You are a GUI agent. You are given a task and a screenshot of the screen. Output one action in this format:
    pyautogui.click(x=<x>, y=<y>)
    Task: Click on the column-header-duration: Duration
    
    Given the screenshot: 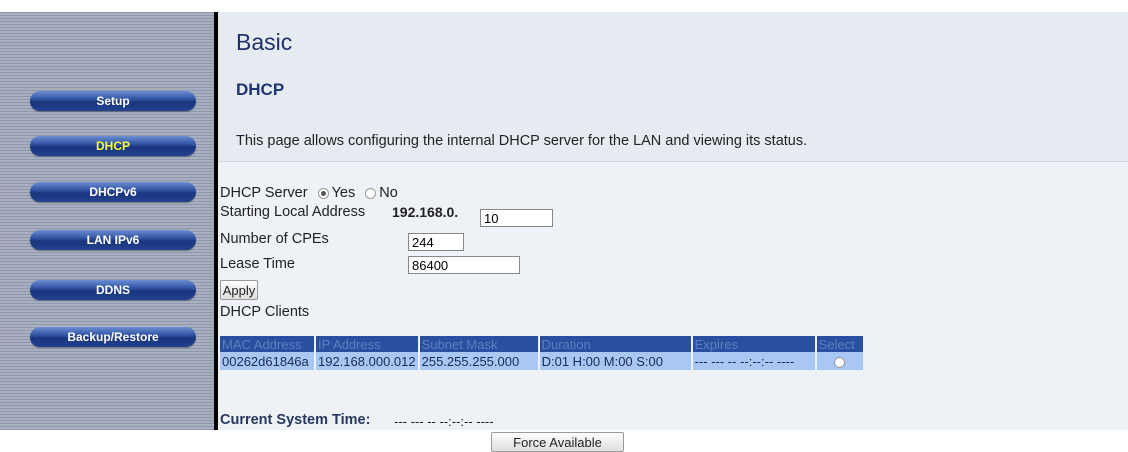 What is the action you would take?
    pyautogui.click(x=615, y=344)
    